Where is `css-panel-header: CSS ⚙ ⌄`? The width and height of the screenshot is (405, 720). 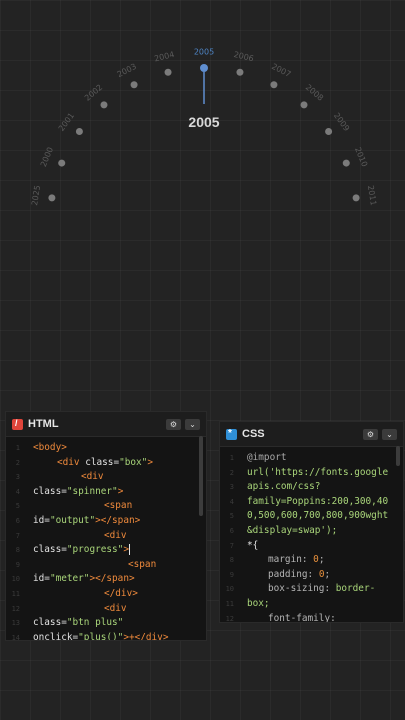
css-panel-header: CSS ⚙ ⌄ is located at coordinates (311, 434).